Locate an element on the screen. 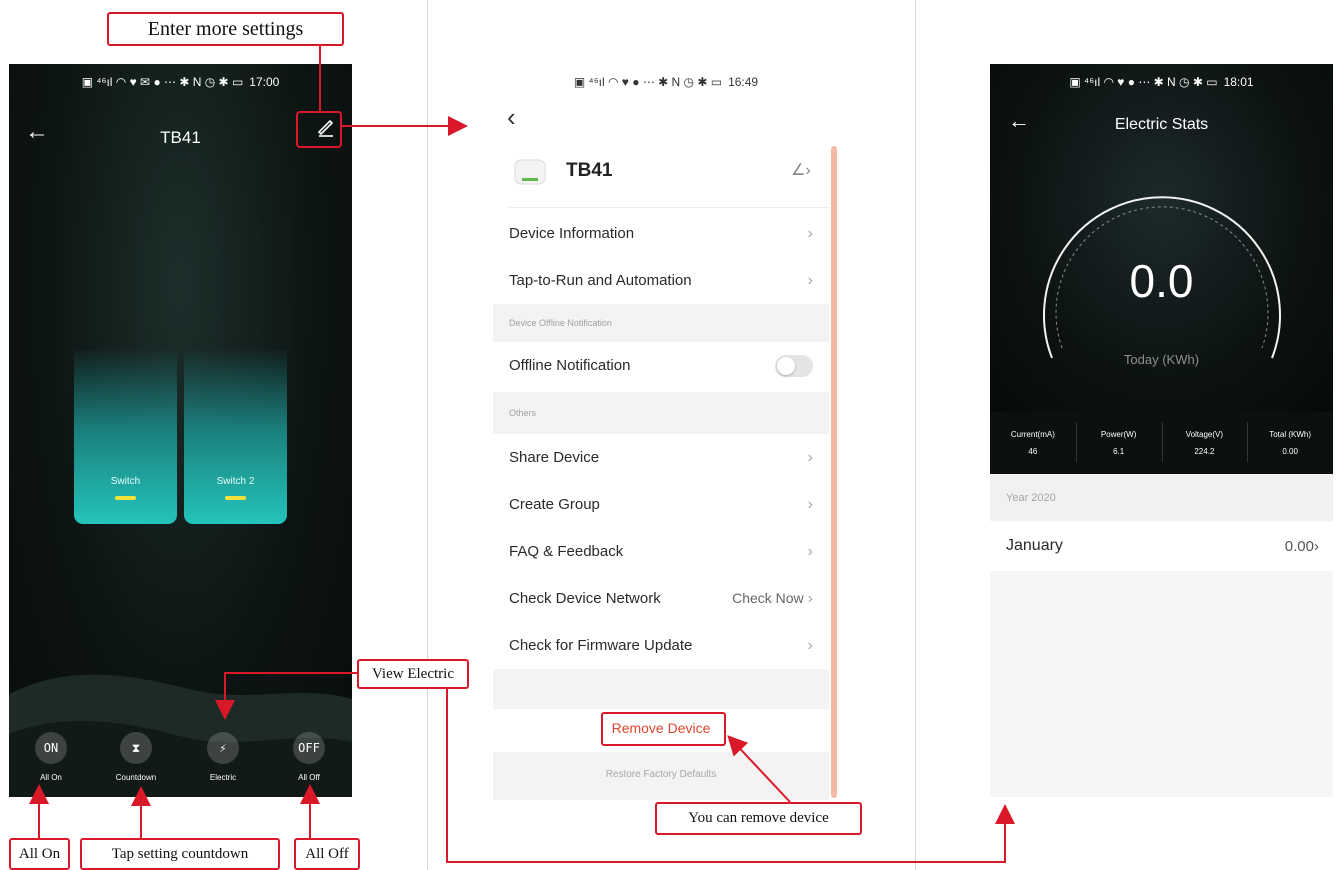 The image size is (1339, 870). callout-view-electric: View Electric is located at coordinates (413, 674).